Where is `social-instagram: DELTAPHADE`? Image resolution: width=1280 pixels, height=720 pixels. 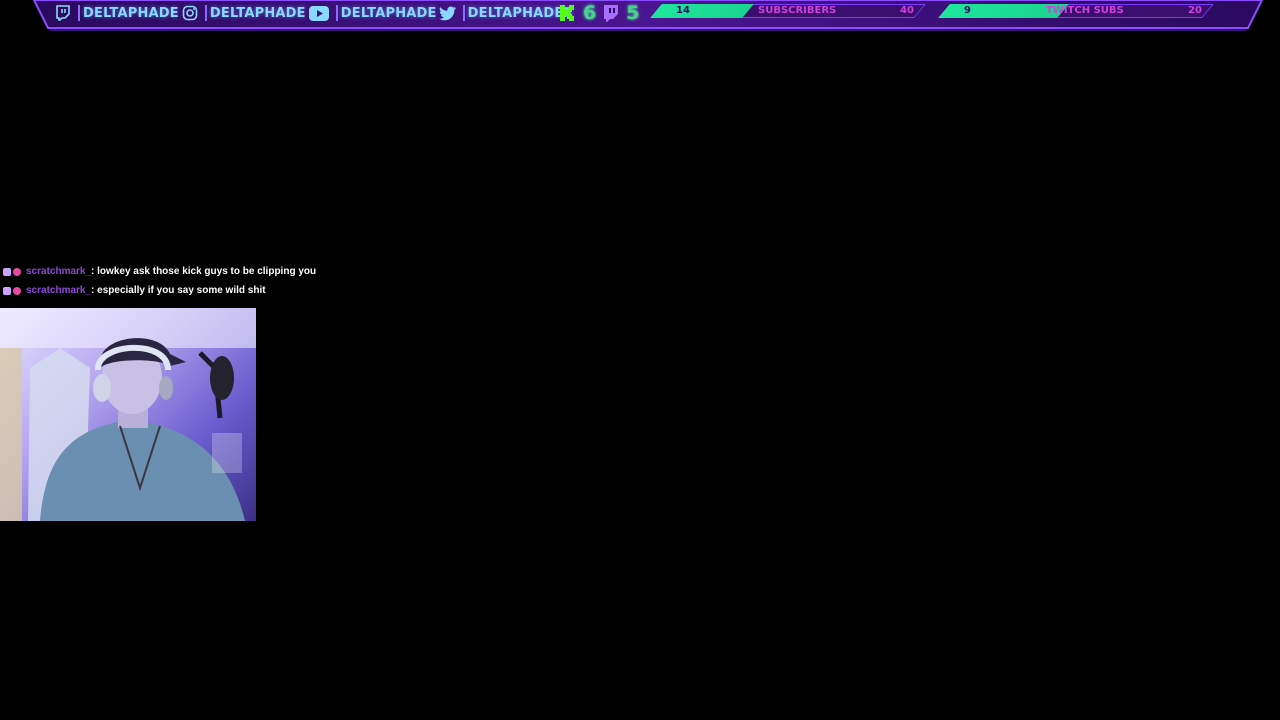 social-instagram: DELTAPHADE is located at coordinates (244, 13).